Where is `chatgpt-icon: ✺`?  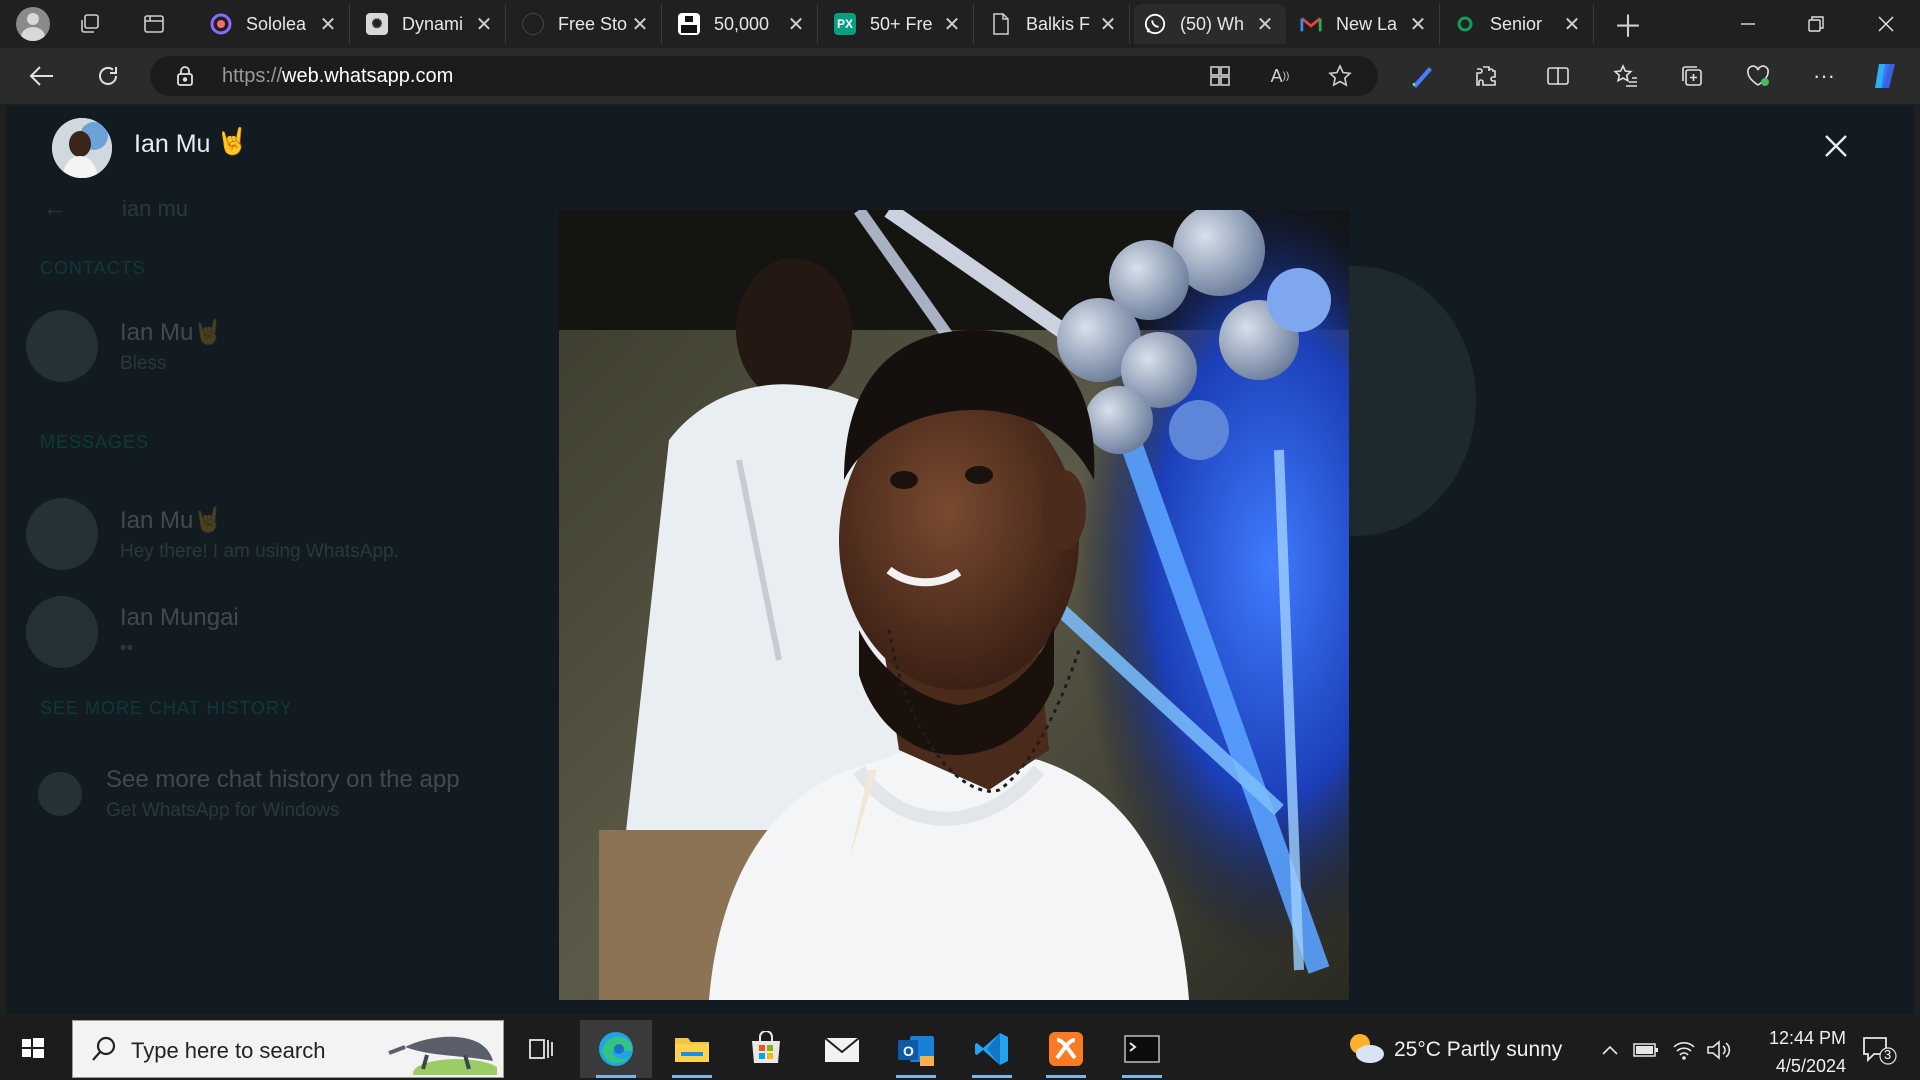
chatgpt-icon: ✺ is located at coordinates (377, 24).